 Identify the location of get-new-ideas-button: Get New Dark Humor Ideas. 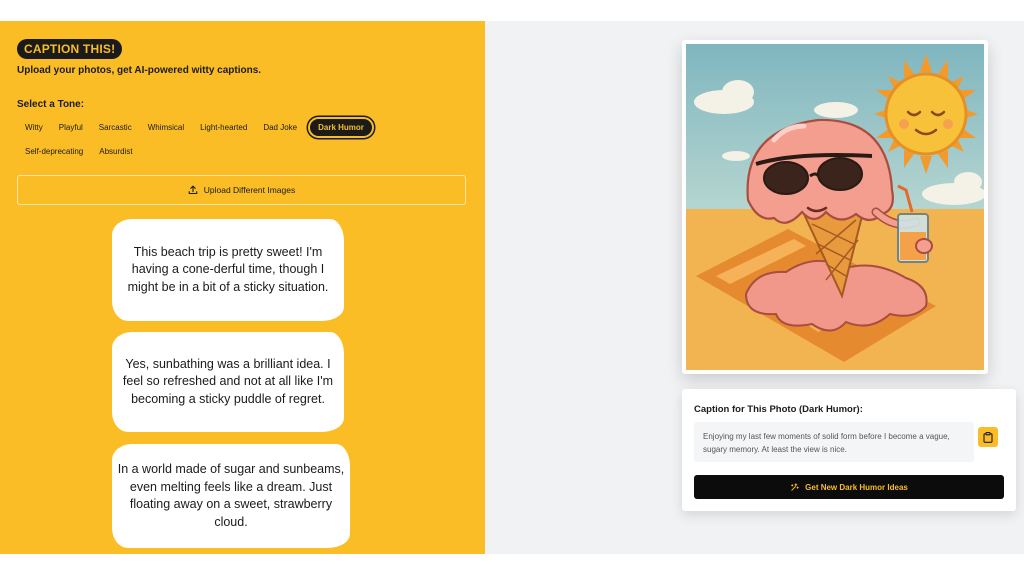
(849, 487).